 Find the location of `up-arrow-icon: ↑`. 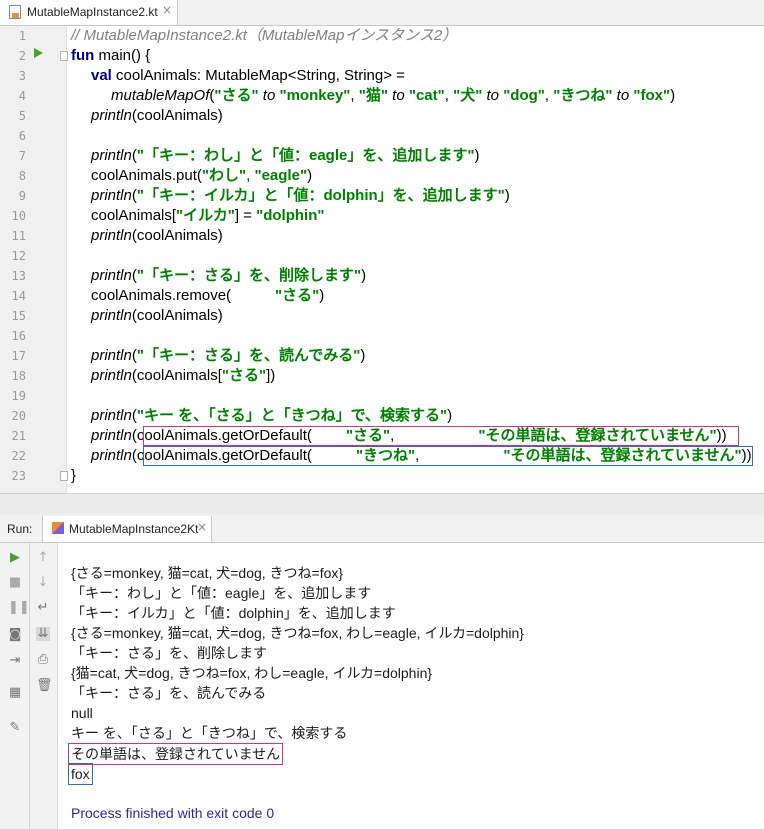

up-arrow-icon: ↑ is located at coordinates (43, 558).